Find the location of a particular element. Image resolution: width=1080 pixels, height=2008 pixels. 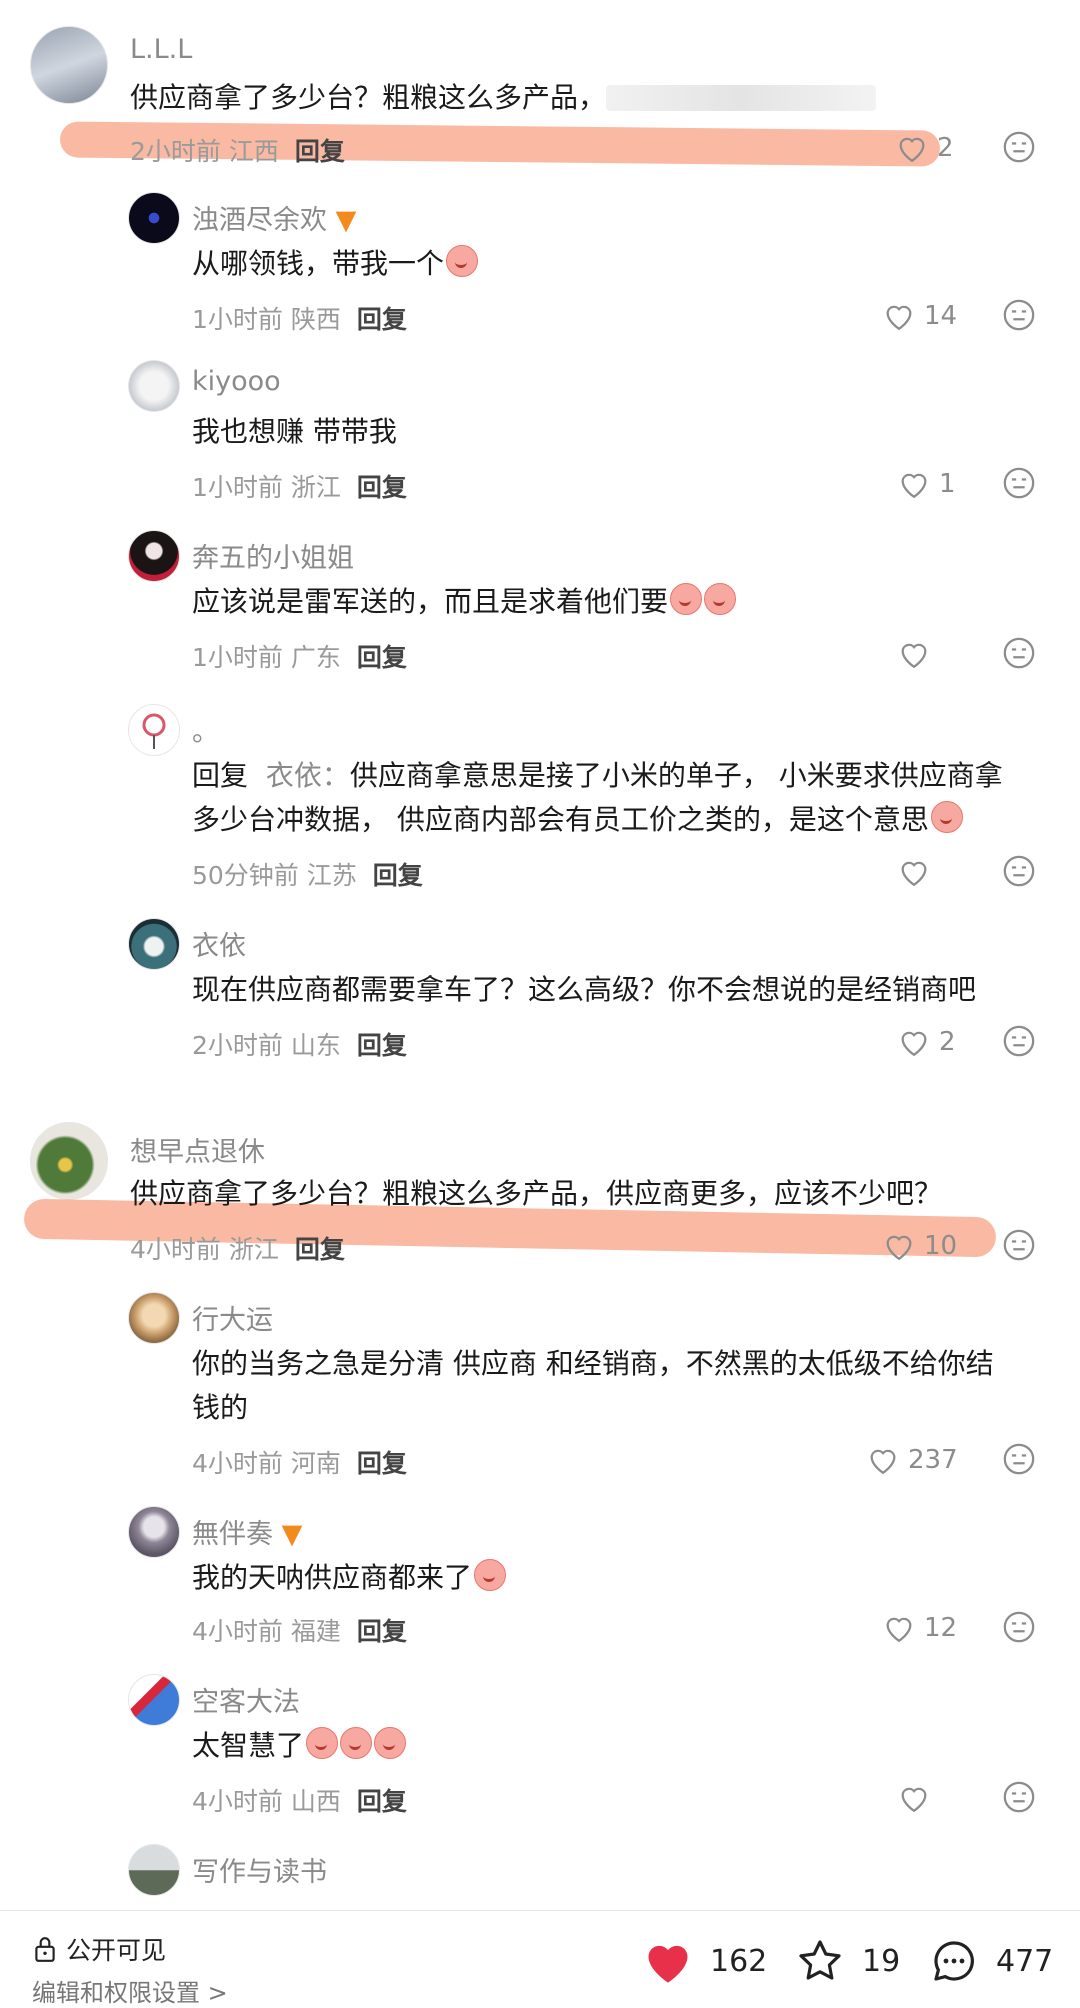

like-count: 12 is located at coordinates (941, 1628).